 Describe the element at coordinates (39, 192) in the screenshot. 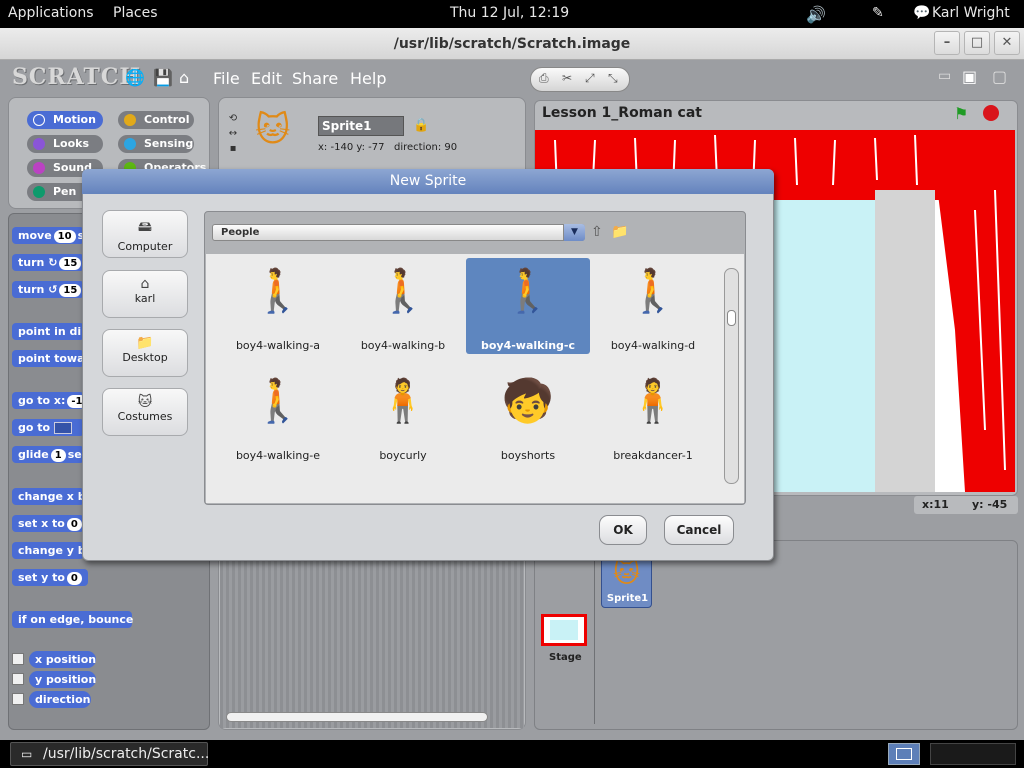

I see `pen-dot` at that location.